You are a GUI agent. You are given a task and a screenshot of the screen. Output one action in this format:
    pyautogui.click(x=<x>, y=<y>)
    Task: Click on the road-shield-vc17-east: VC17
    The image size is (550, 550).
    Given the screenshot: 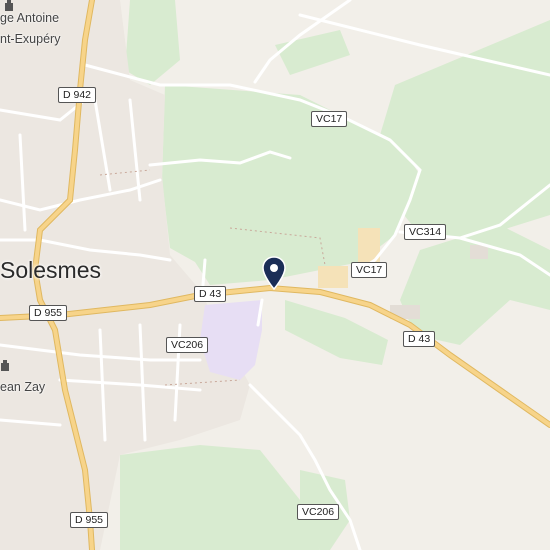 What is the action you would take?
    pyautogui.click(x=369, y=270)
    